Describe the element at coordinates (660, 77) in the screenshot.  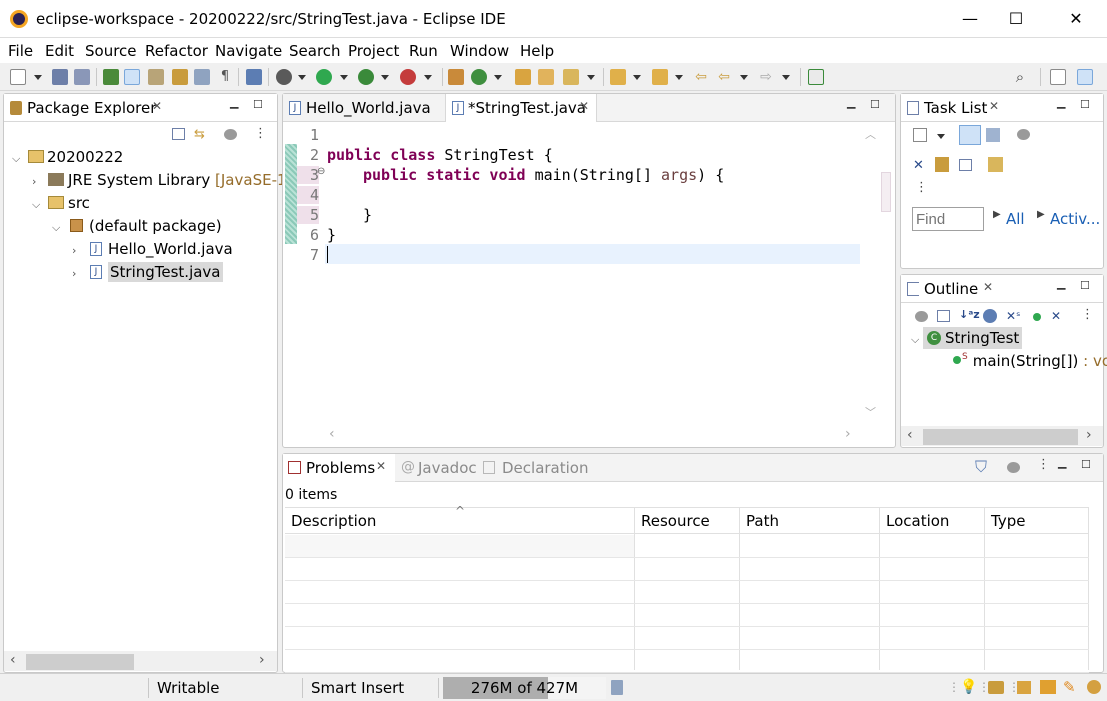
I see `previous-annotation-icon` at that location.